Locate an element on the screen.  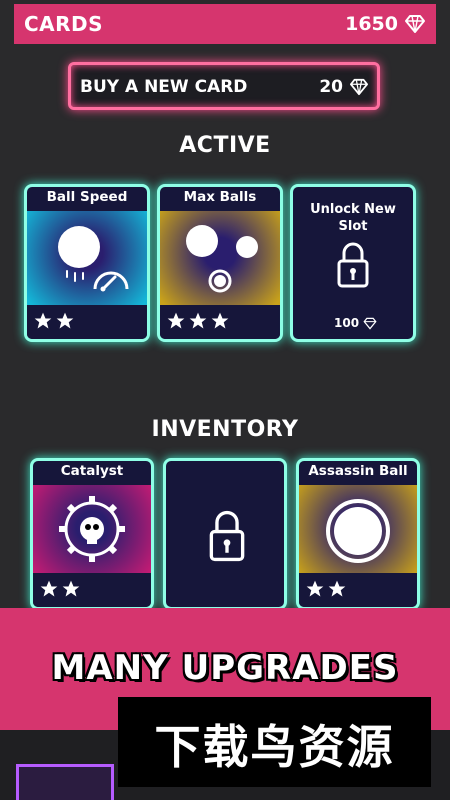
card-max-balls: Max Balls is located at coordinates (220, 263).